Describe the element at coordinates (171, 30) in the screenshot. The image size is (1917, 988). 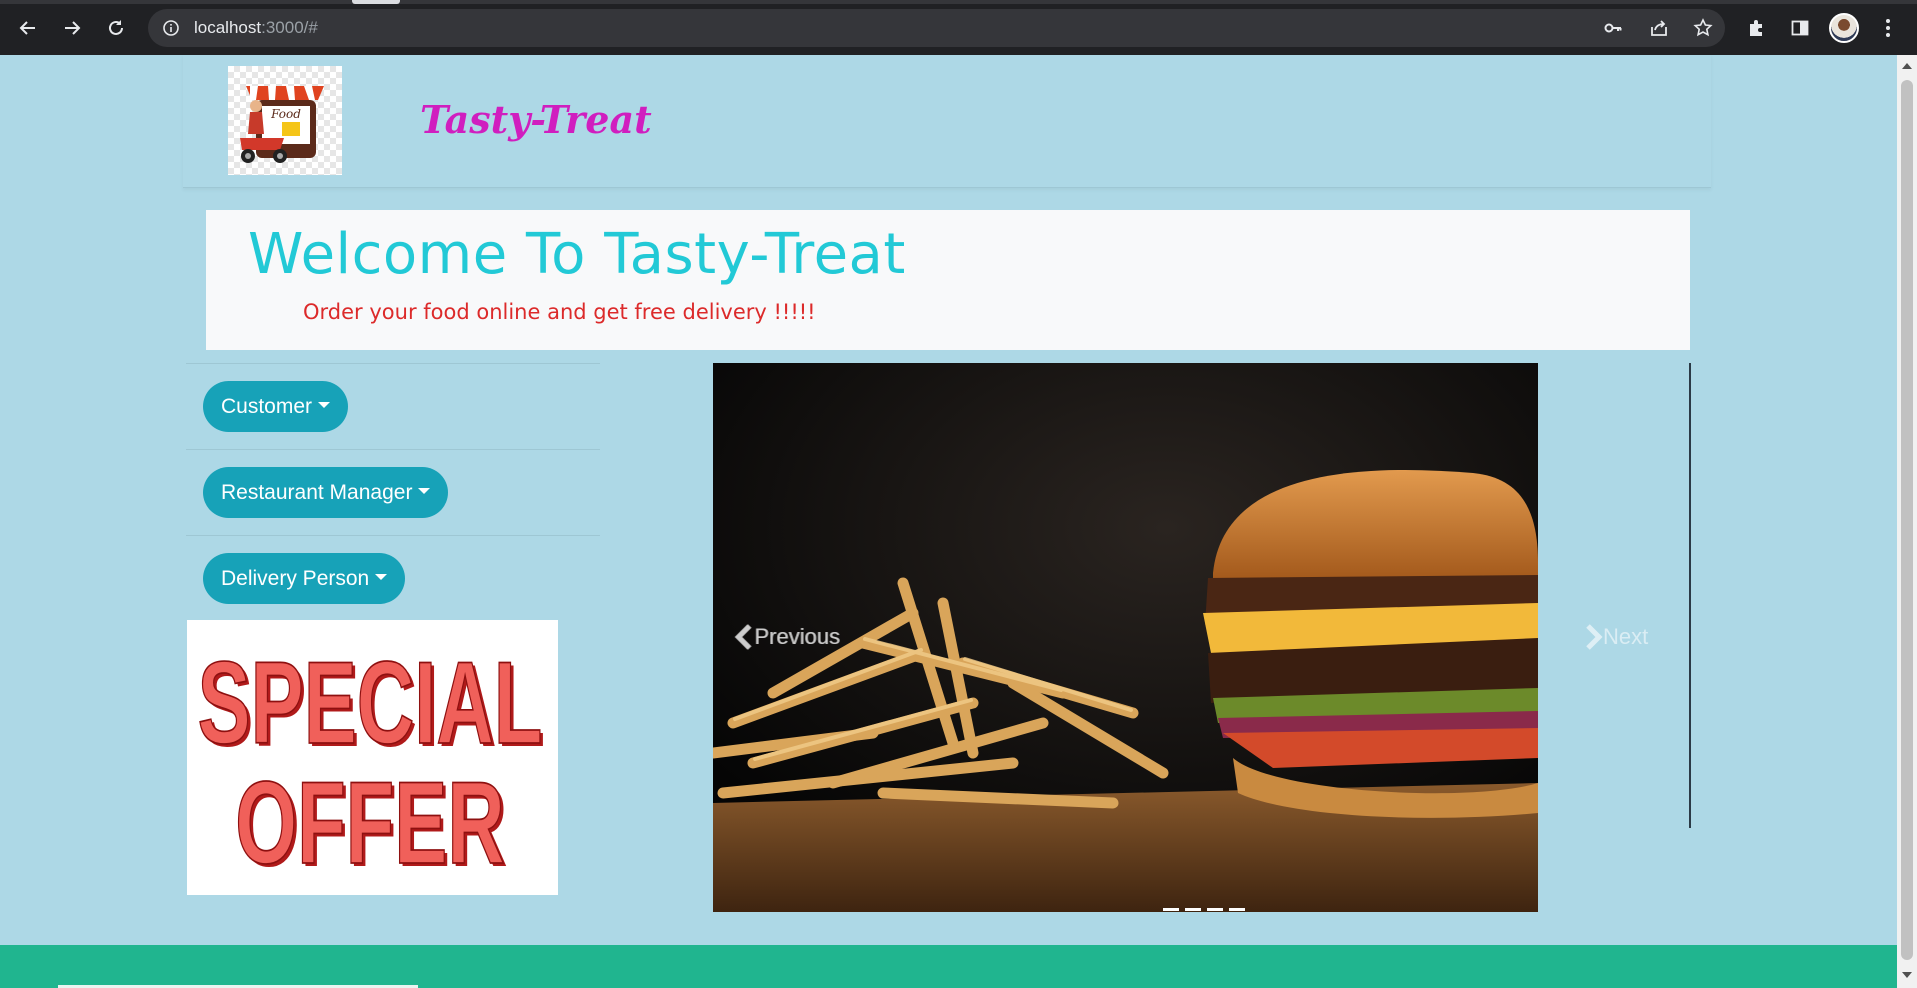
I see `info-icon` at that location.